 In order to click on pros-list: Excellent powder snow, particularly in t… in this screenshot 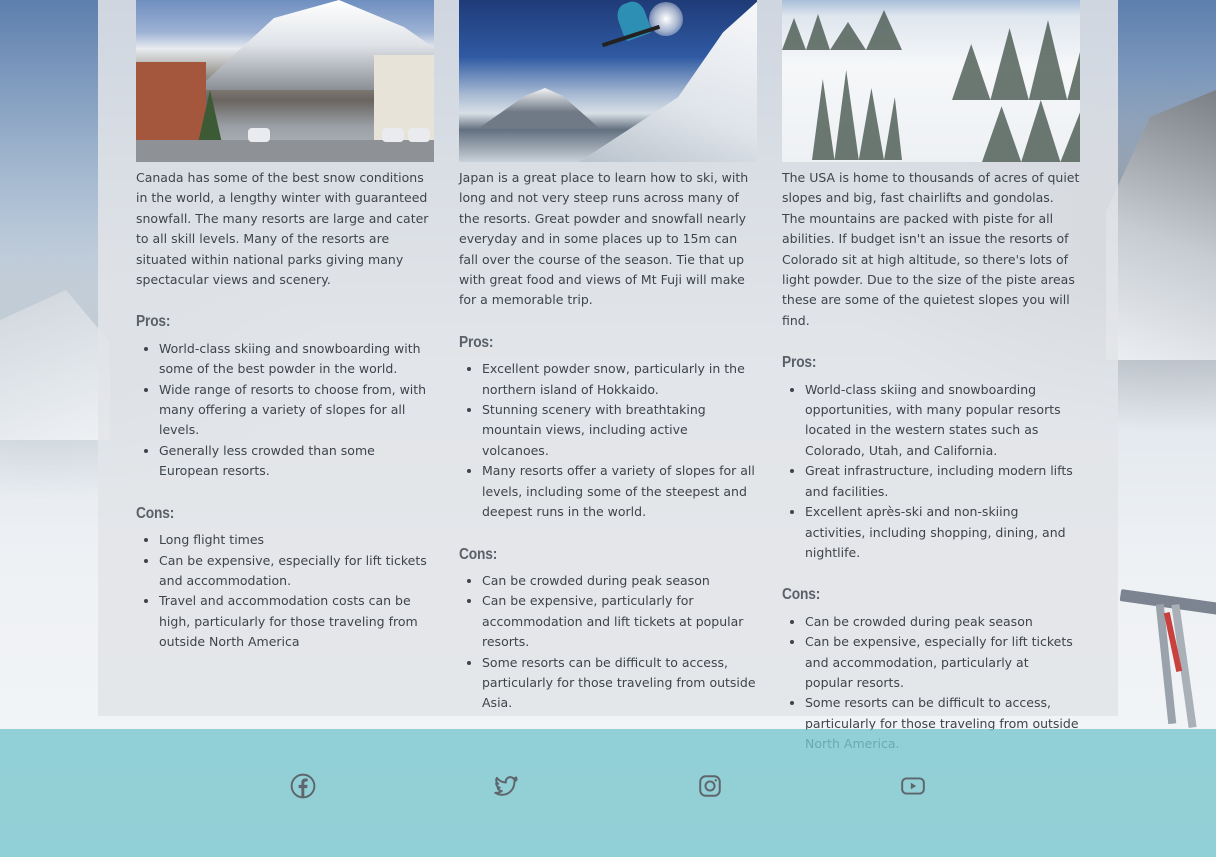, I will do `click(608, 440)`.